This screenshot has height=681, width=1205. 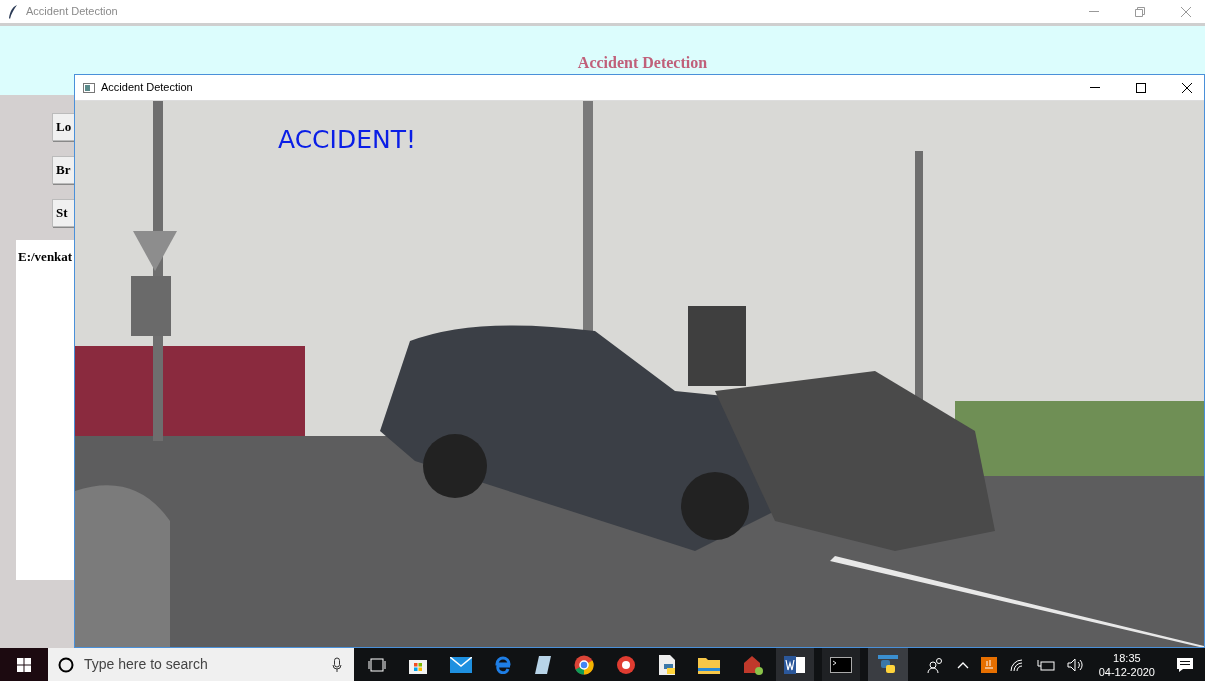 What do you see at coordinates (13, 11) in the screenshot?
I see `feather-icon` at bounding box center [13, 11].